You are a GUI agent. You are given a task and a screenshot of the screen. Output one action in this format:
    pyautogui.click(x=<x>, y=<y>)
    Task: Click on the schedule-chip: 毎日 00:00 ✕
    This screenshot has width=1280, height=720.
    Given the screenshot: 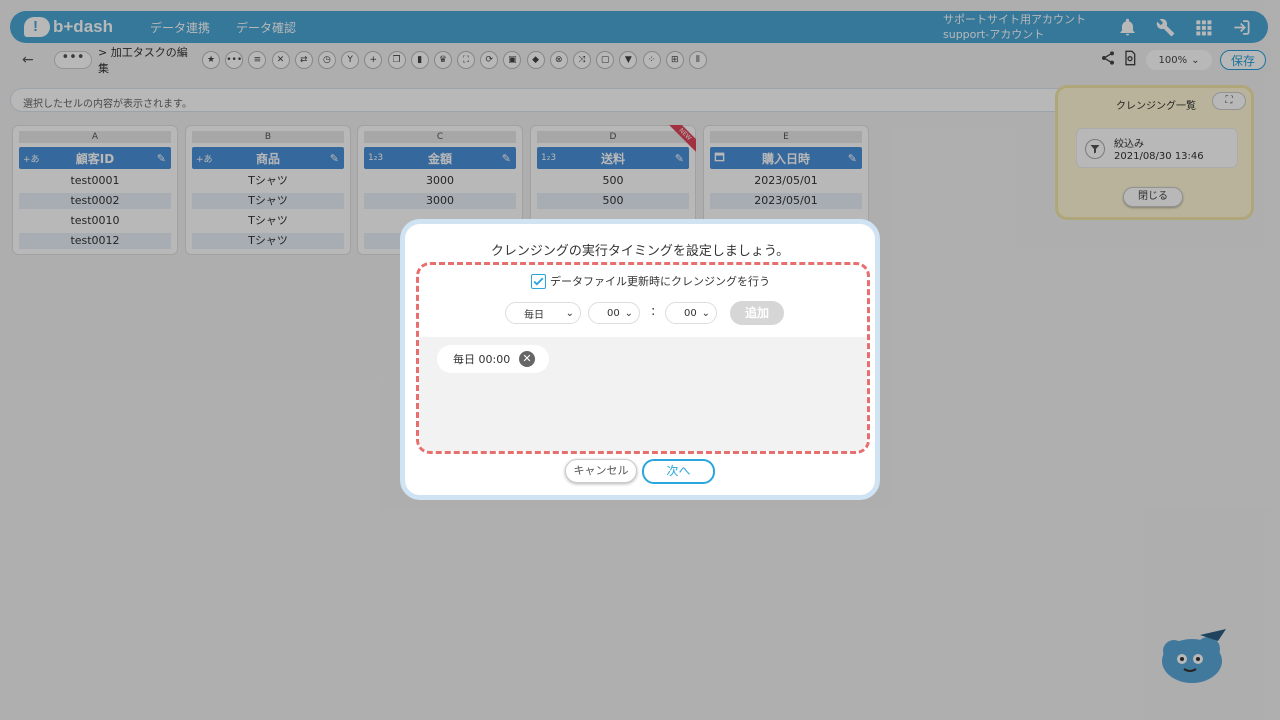 What is the action you would take?
    pyautogui.click(x=493, y=359)
    